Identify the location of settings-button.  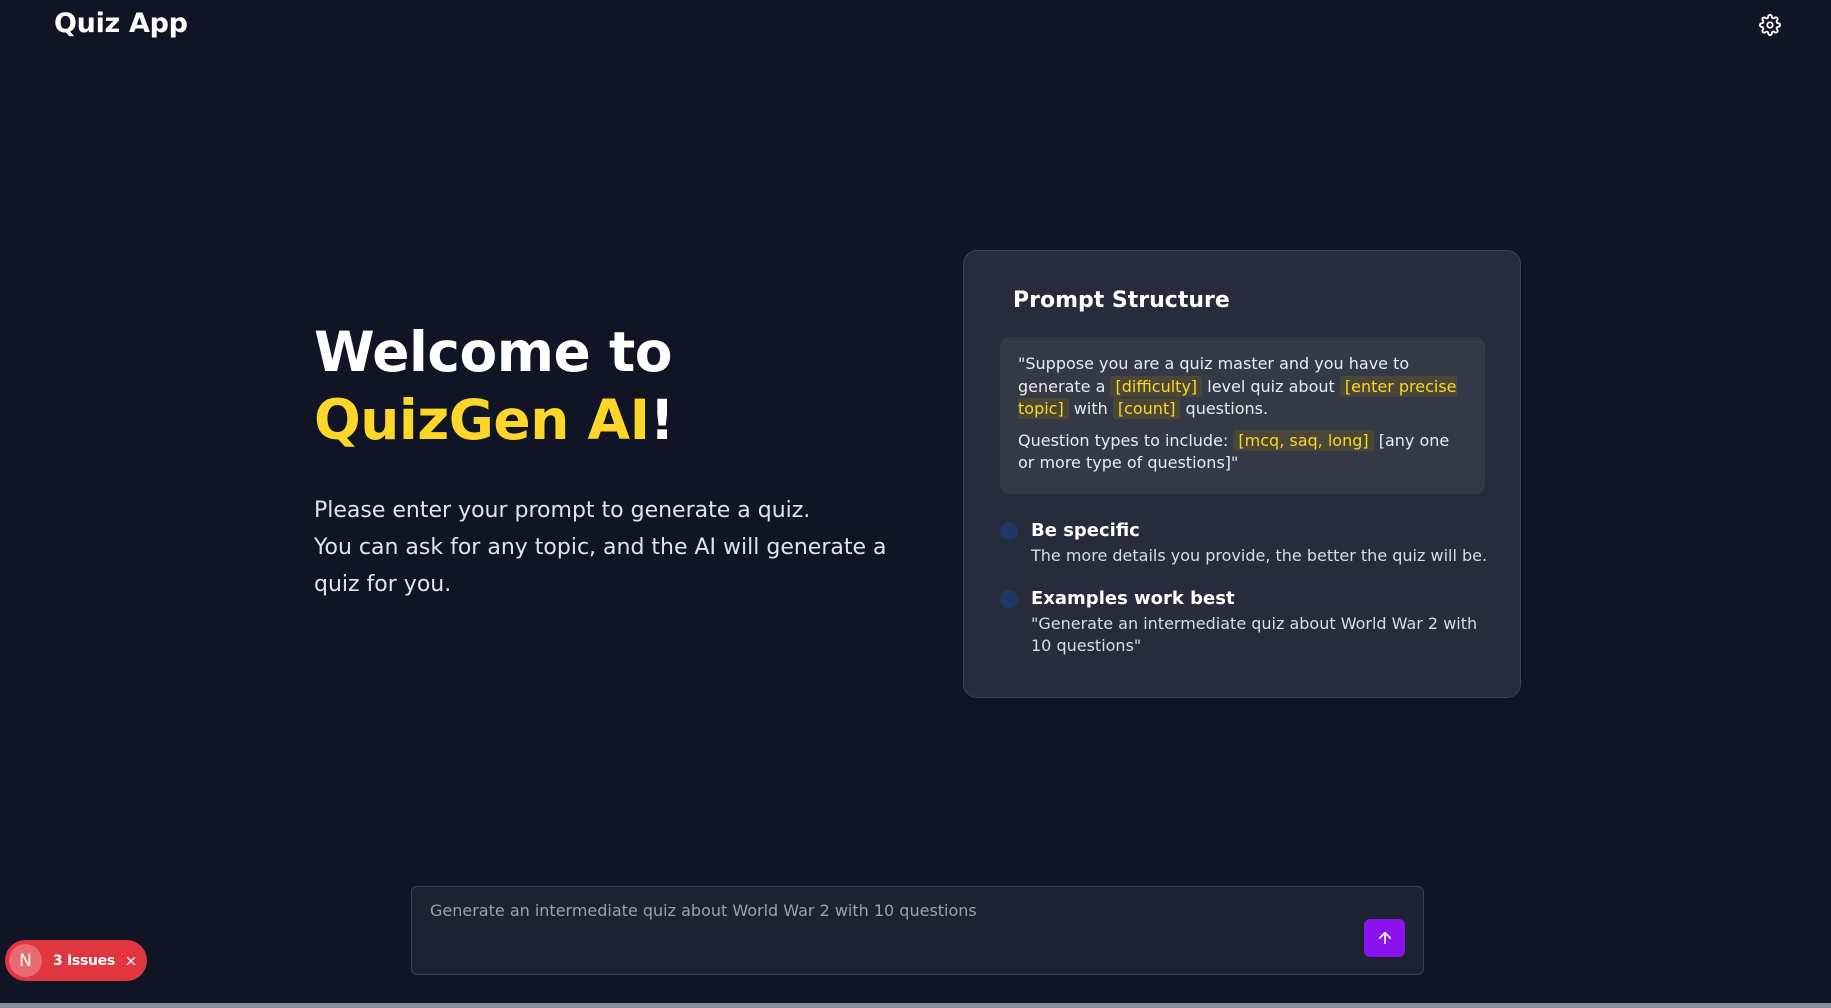
(1770, 25).